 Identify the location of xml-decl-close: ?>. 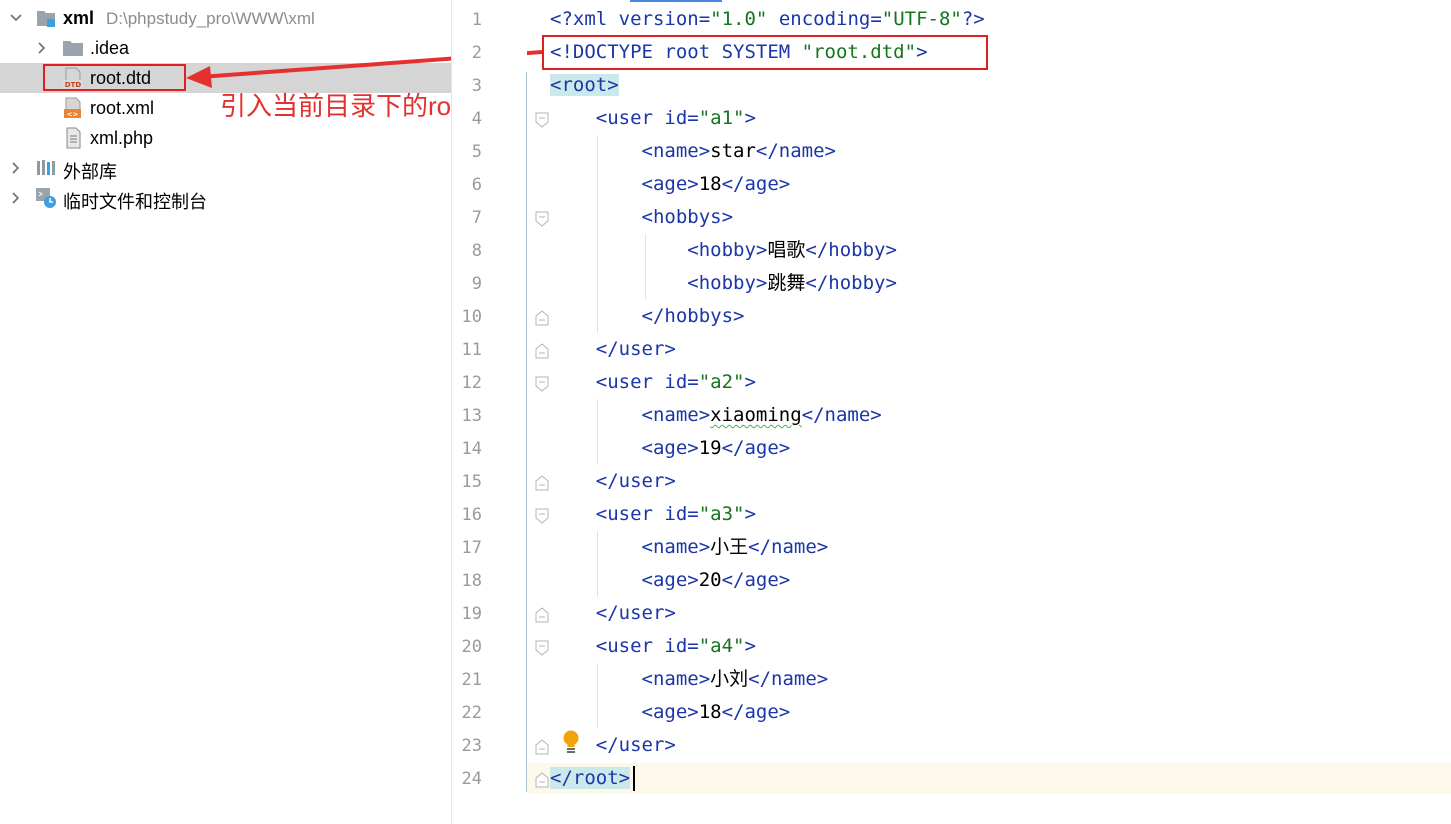
(973, 19).